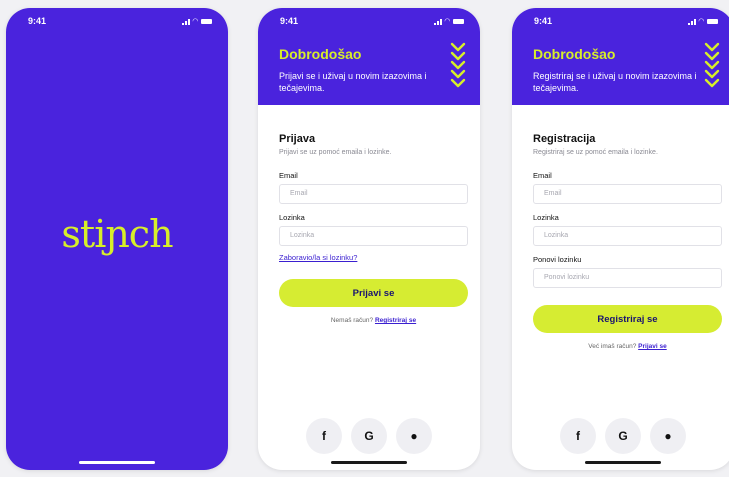  I want to click on login-link: Prijavi se, so click(652, 346).